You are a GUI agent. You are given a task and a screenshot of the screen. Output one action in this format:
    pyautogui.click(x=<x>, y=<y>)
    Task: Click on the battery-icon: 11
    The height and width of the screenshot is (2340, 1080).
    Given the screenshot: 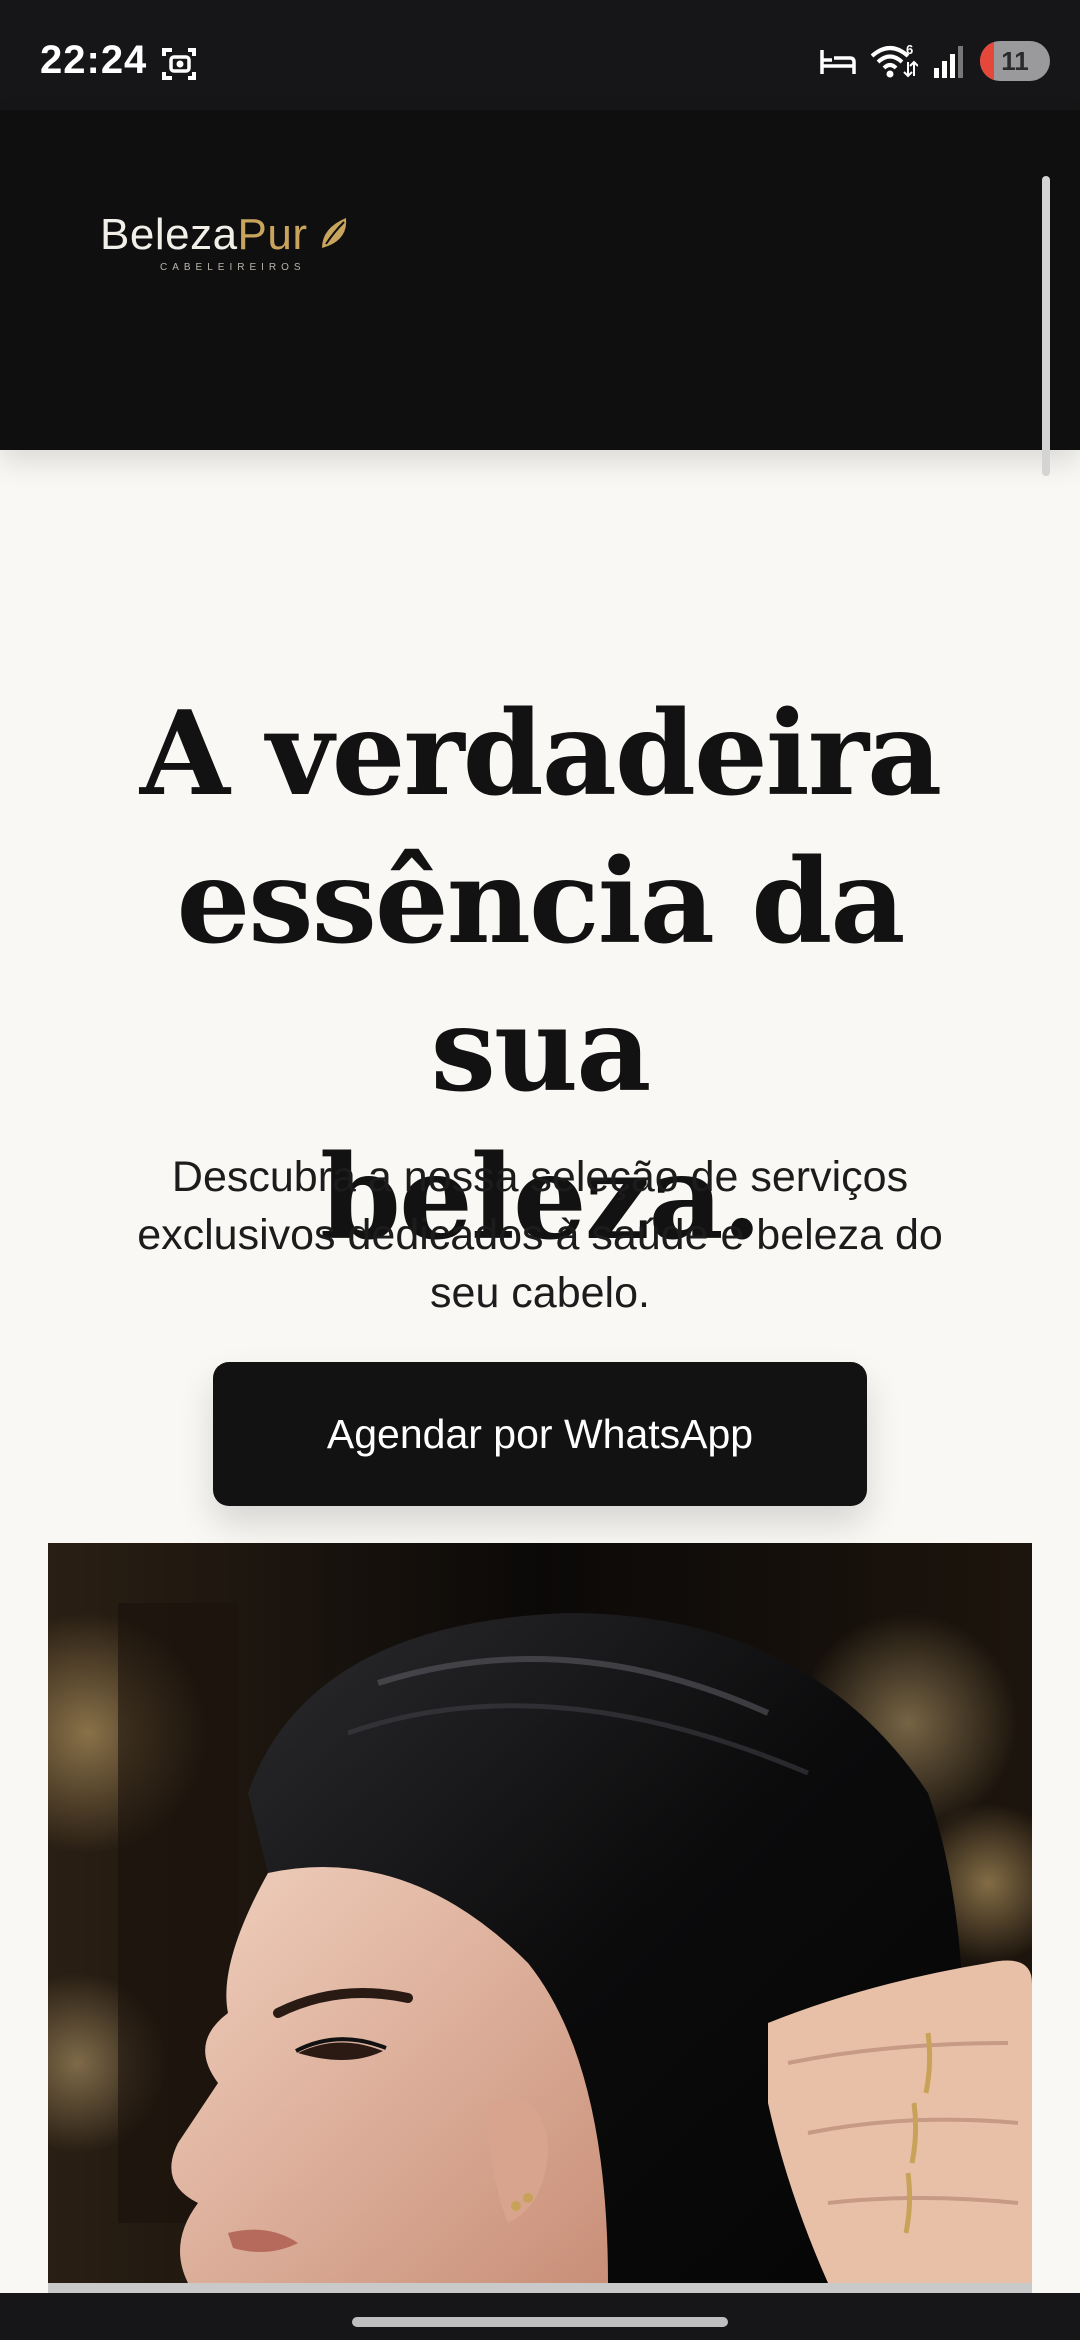 What is the action you would take?
    pyautogui.click(x=1015, y=61)
    